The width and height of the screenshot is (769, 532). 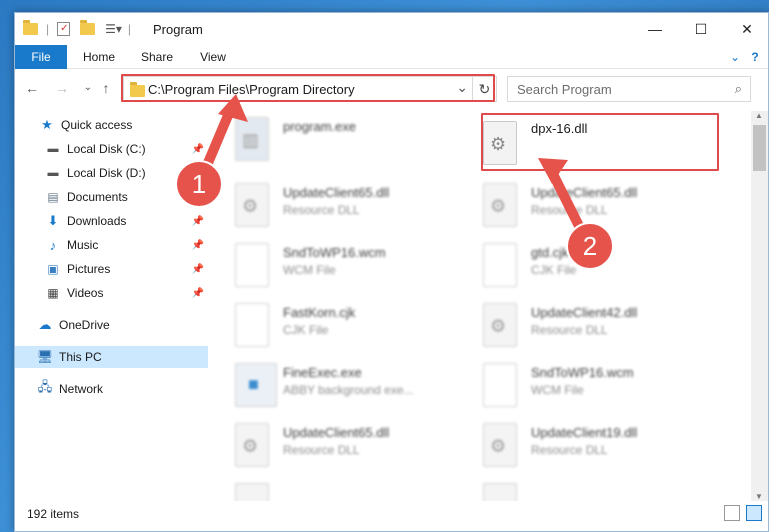 I want to click on file-name: UpdateClient19.dll, so click(x=584, y=432).